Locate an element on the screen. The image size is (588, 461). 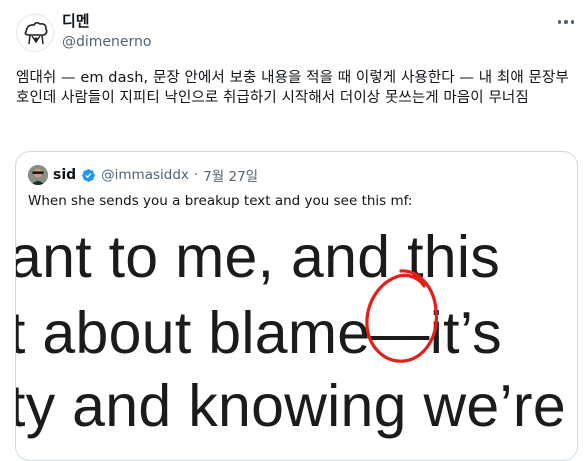
author-handle: @dimenerno is located at coordinates (106, 42).